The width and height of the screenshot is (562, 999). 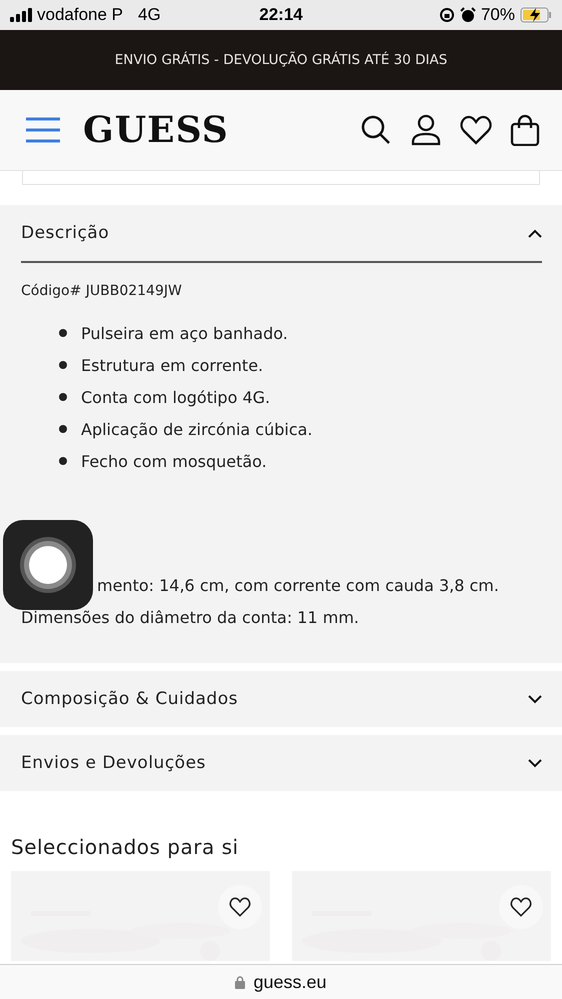 What do you see at coordinates (446, 15) in the screenshot?
I see `rotation-lock-icon` at bounding box center [446, 15].